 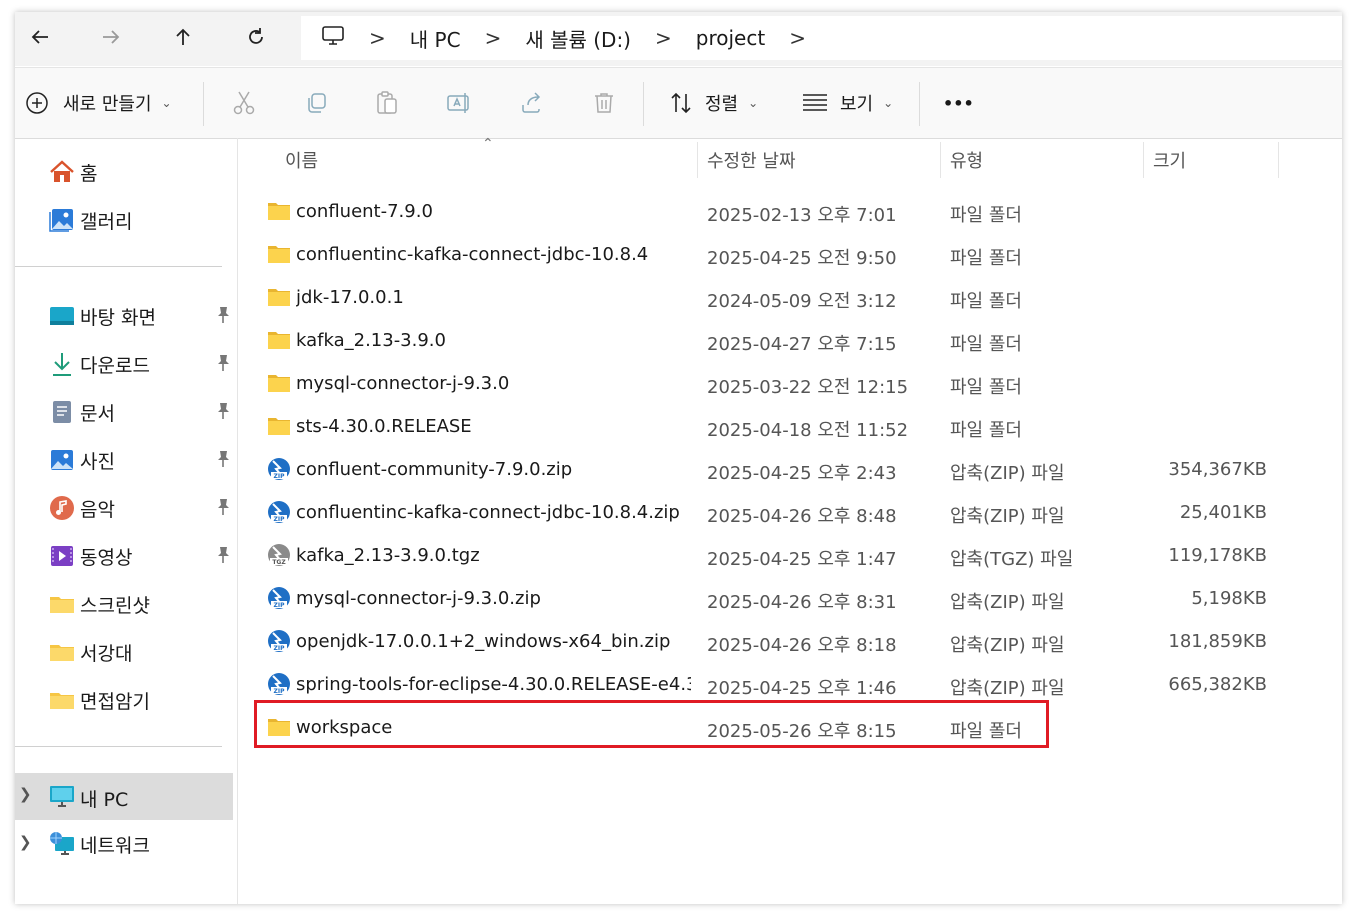 I want to click on sidebar-item-label: 문서, so click(x=97, y=414).